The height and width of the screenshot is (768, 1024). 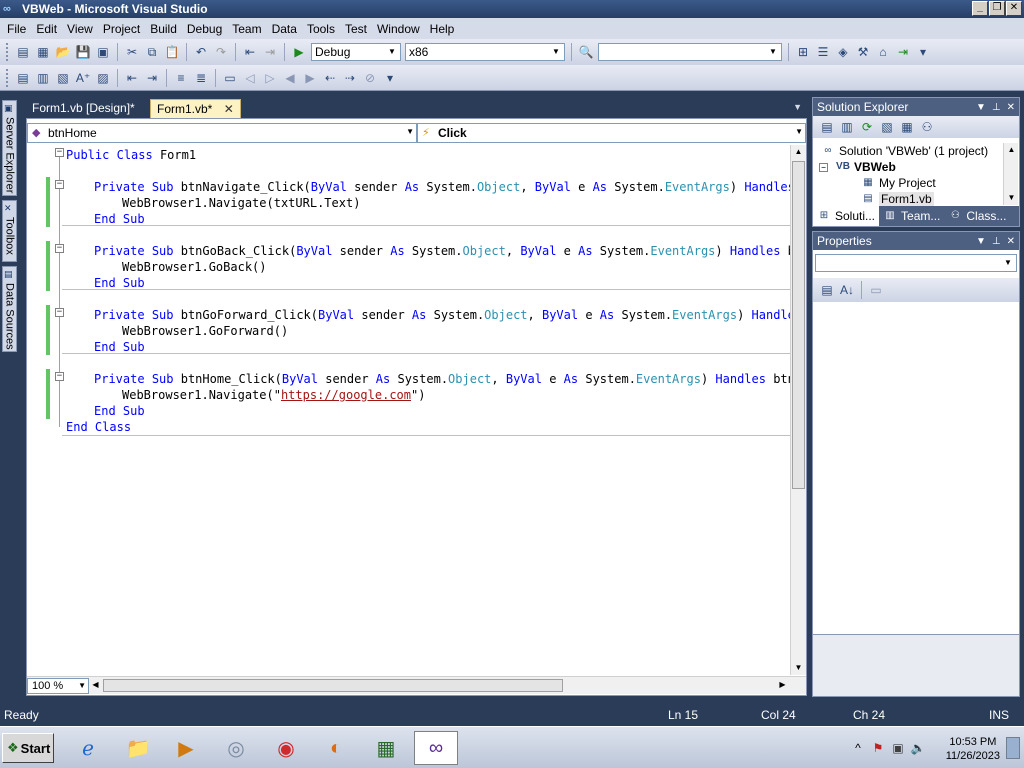 What do you see at coordinates (330, 78) in the screenshot?
I see `previous-bookmark-in-document-icon: ⇠` at bounding box center [330, 78].